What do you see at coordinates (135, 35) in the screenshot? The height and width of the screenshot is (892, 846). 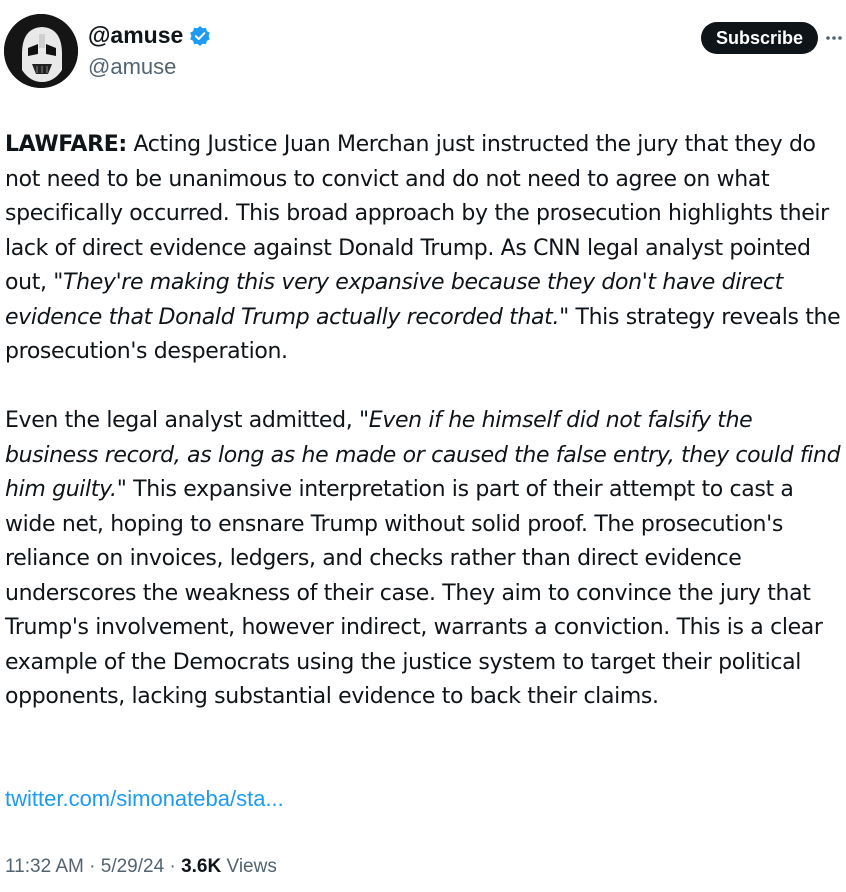 I see `author-display-name: @amuse` at bounding box center [135, 35].